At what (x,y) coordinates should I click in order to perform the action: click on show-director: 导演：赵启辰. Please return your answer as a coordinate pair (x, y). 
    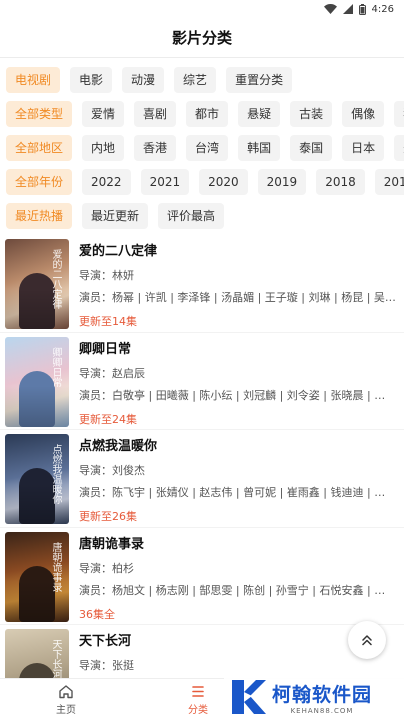
    Looking at the image, I should click on (112, 373).